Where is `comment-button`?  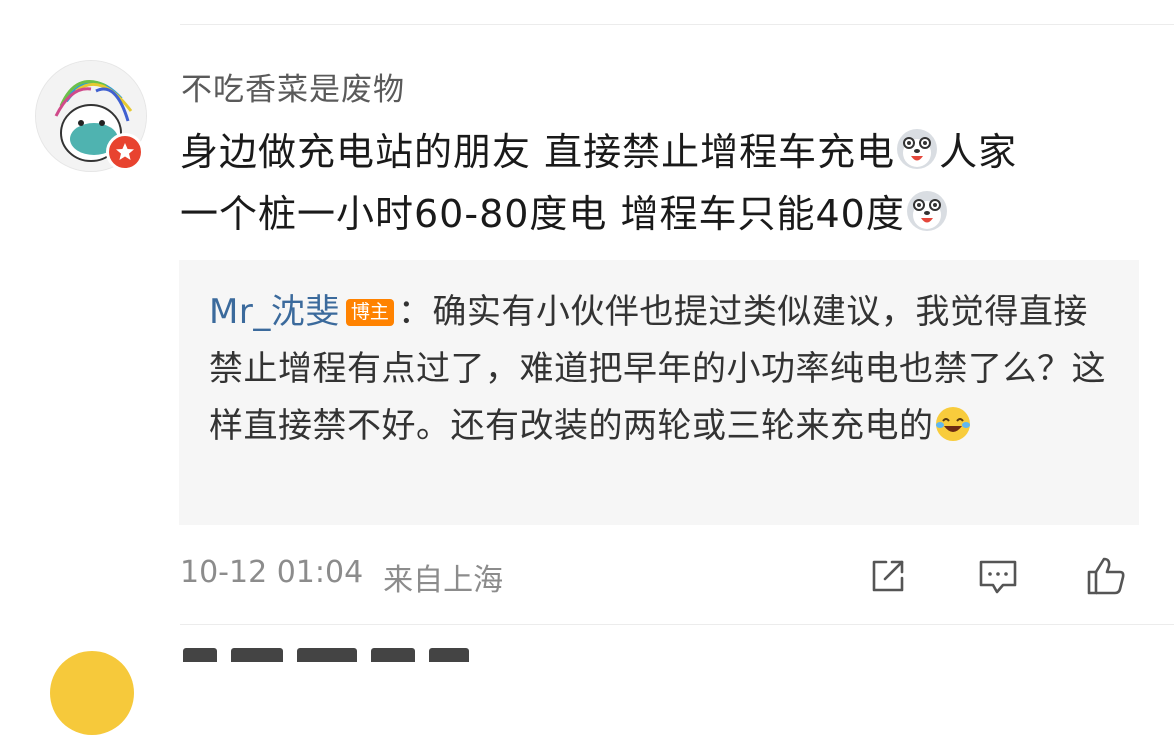
comment-button is located at coordinates (998, 576).